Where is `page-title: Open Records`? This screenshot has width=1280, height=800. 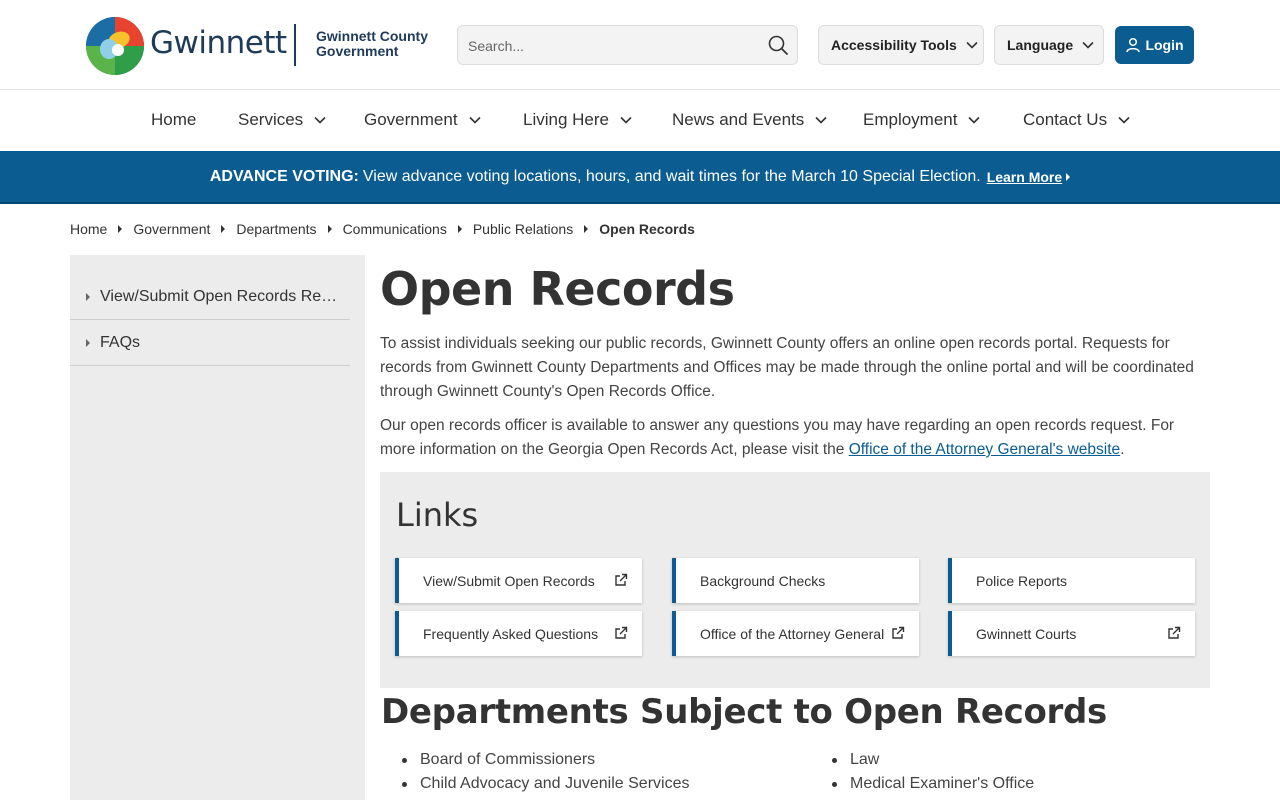
page-title: Open Records is located at coordinates (557, 289).